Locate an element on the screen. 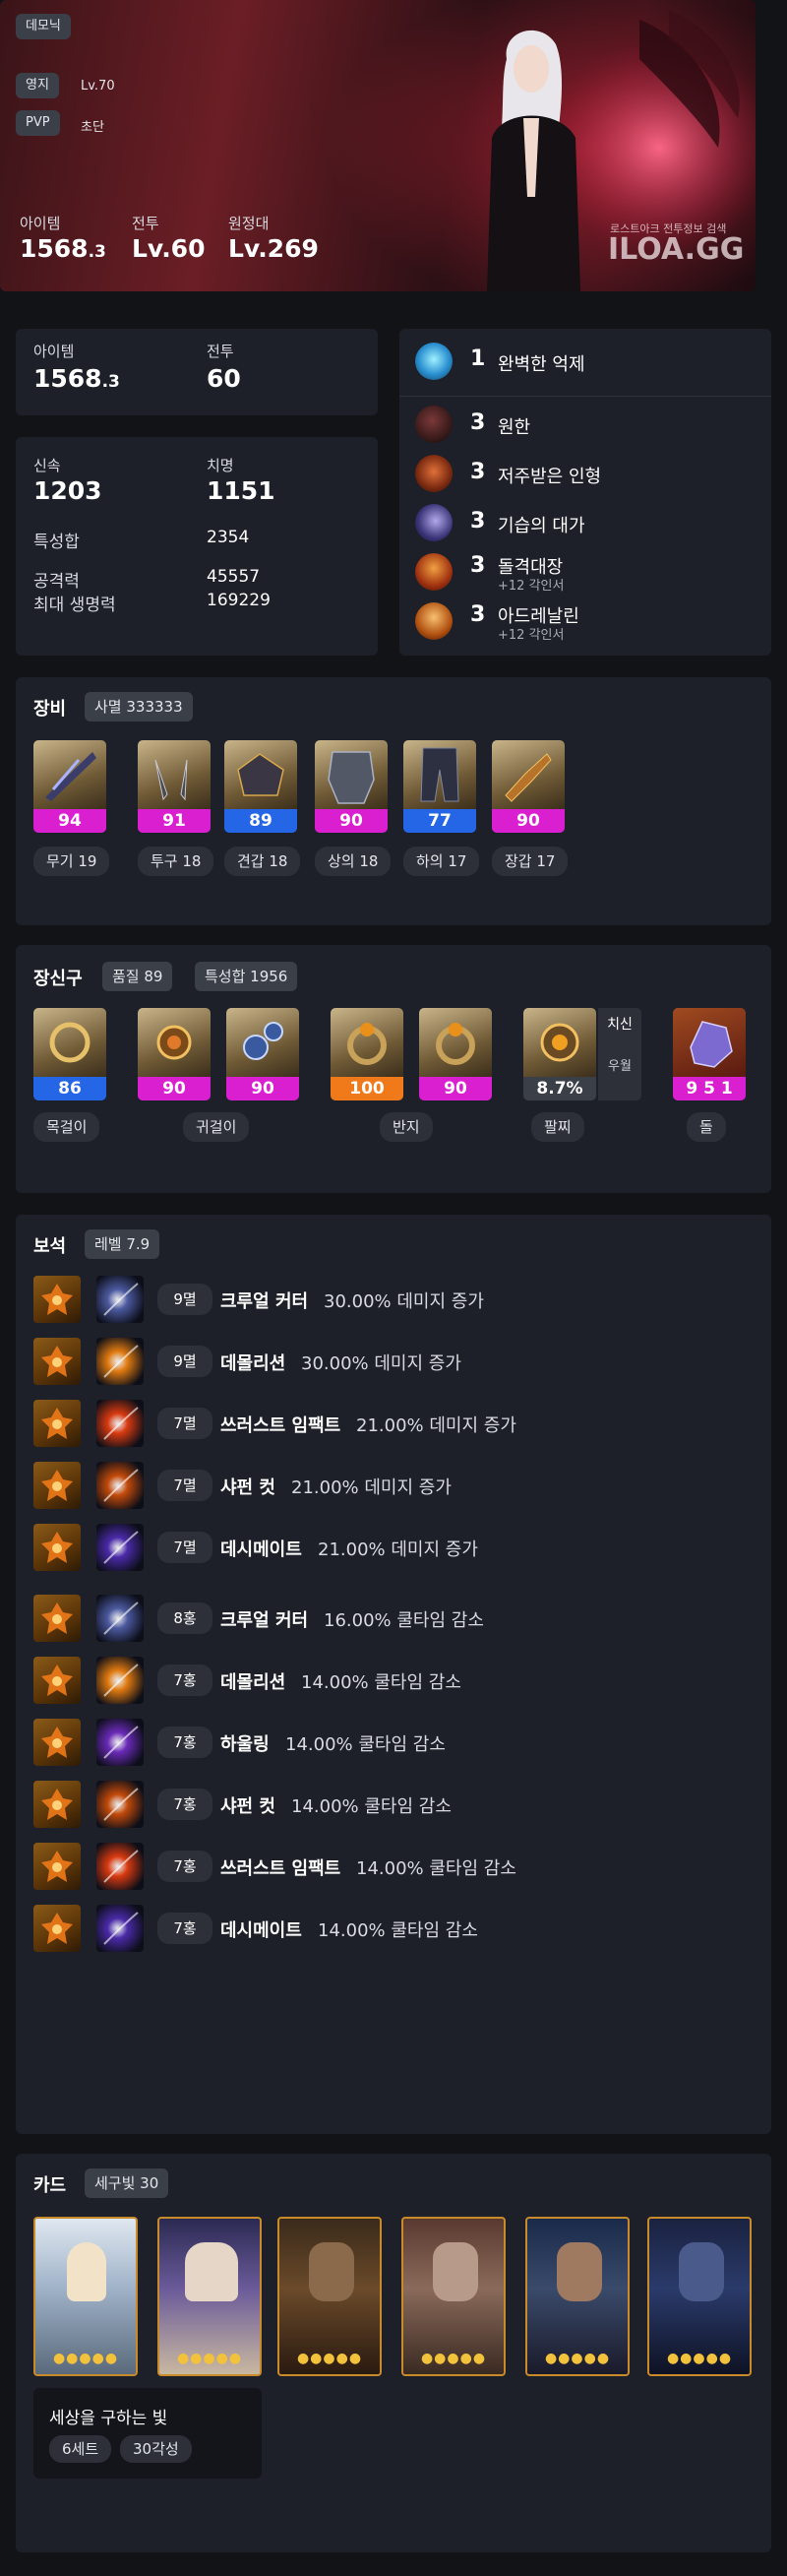 The width and height of the screenshot is (787, 2576). accessory-ring-2: 90 is located at coordinates (456, 1054).